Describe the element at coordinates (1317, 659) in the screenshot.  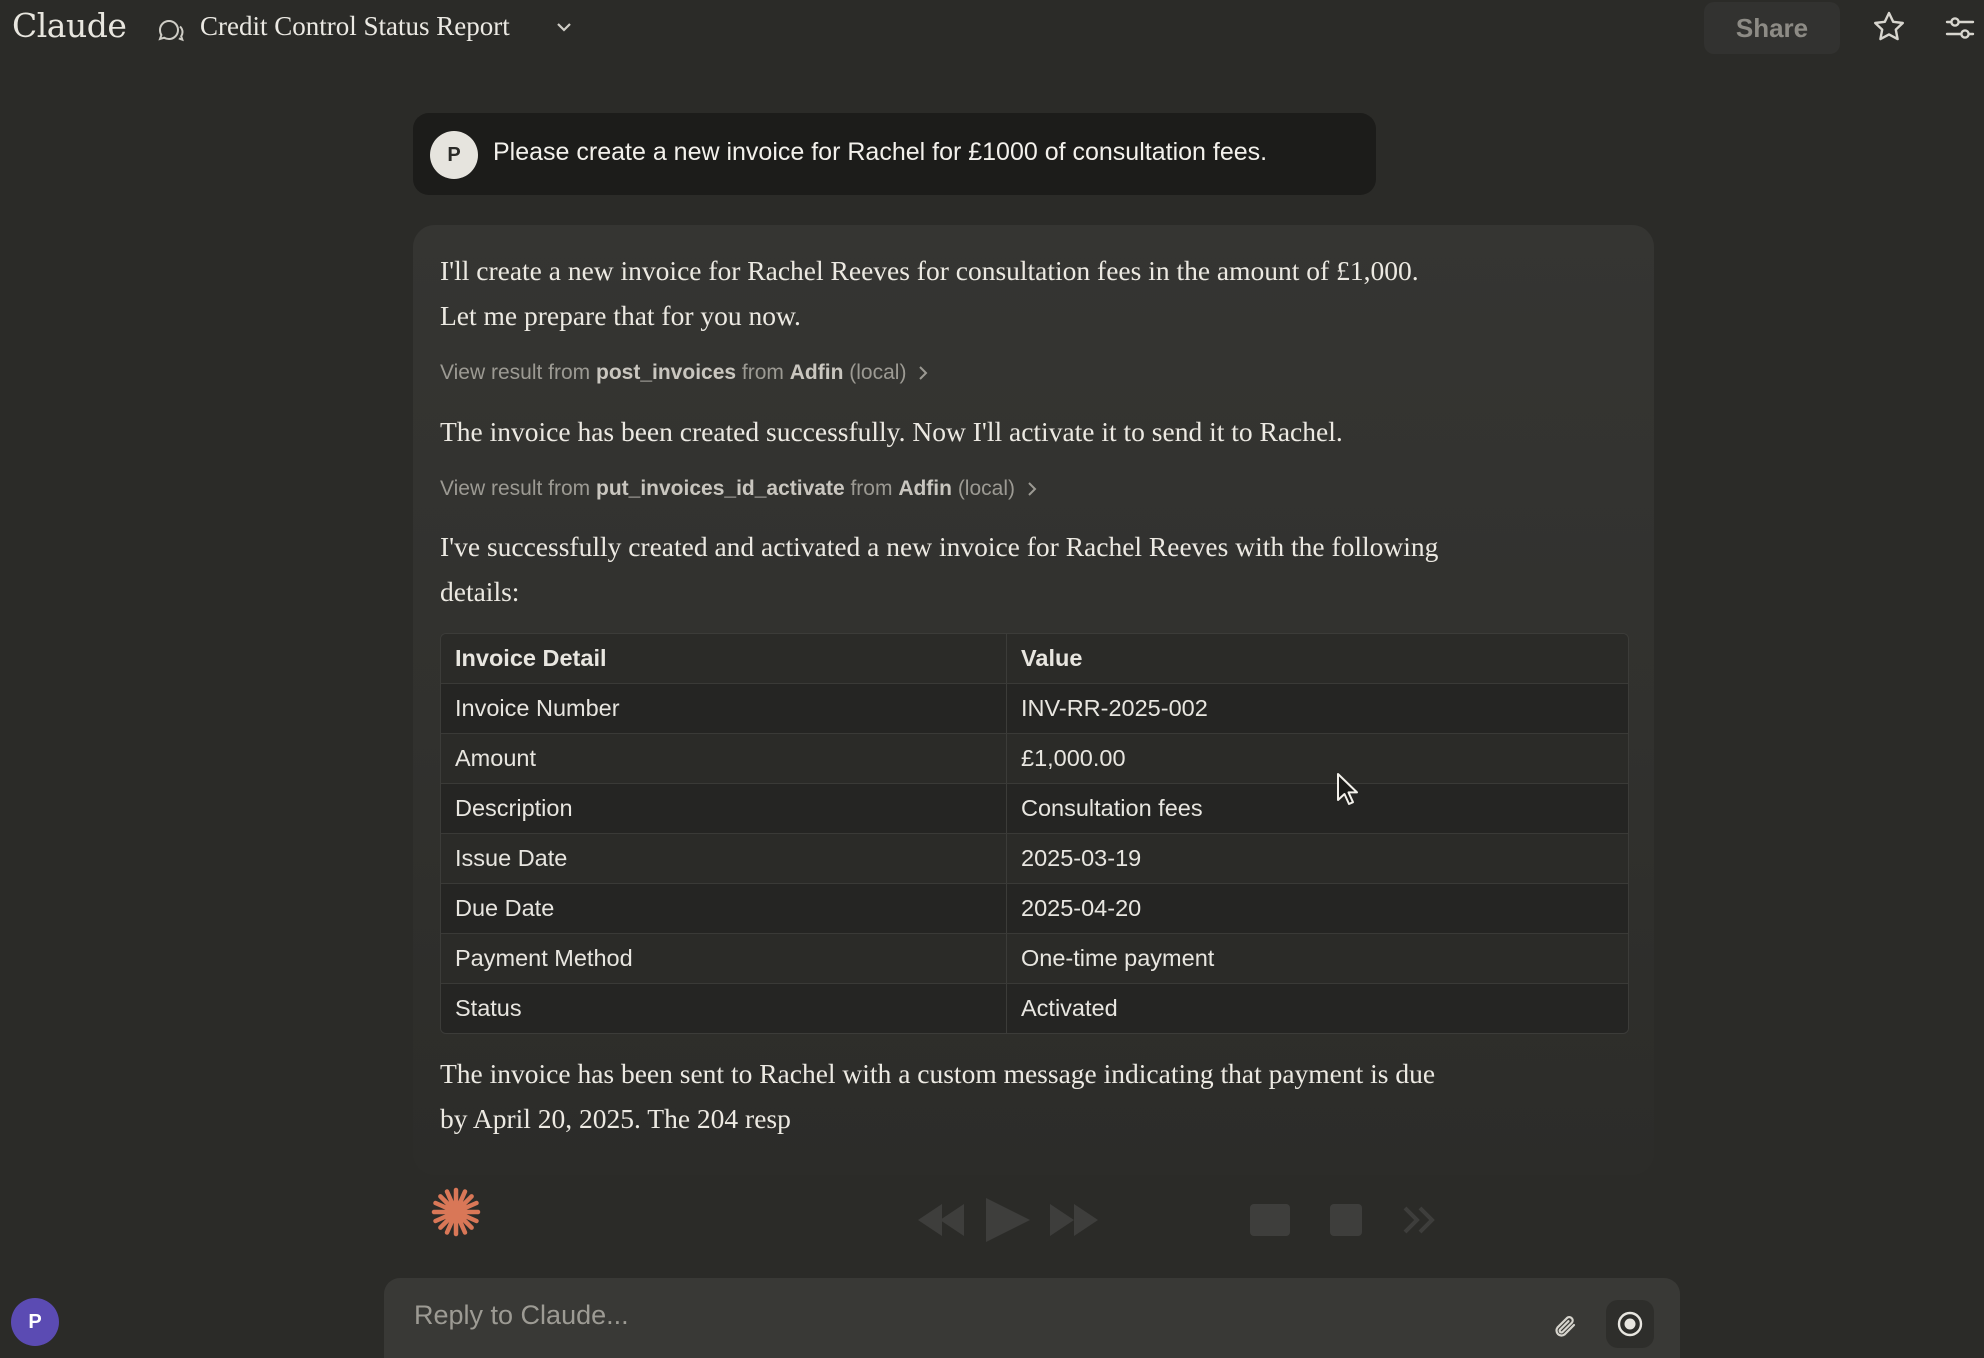
I see `table-header-cell: Value` at that location.